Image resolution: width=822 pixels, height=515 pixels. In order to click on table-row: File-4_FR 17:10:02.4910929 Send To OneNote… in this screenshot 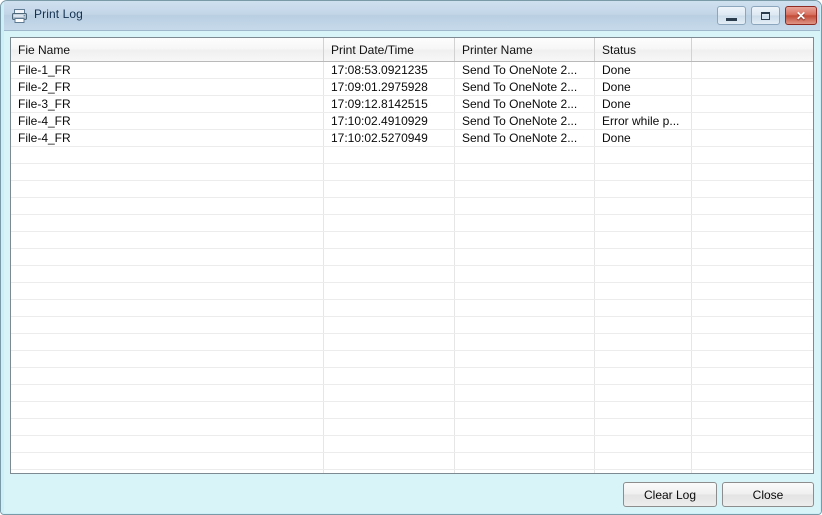, I will do `click(412, 121)`.